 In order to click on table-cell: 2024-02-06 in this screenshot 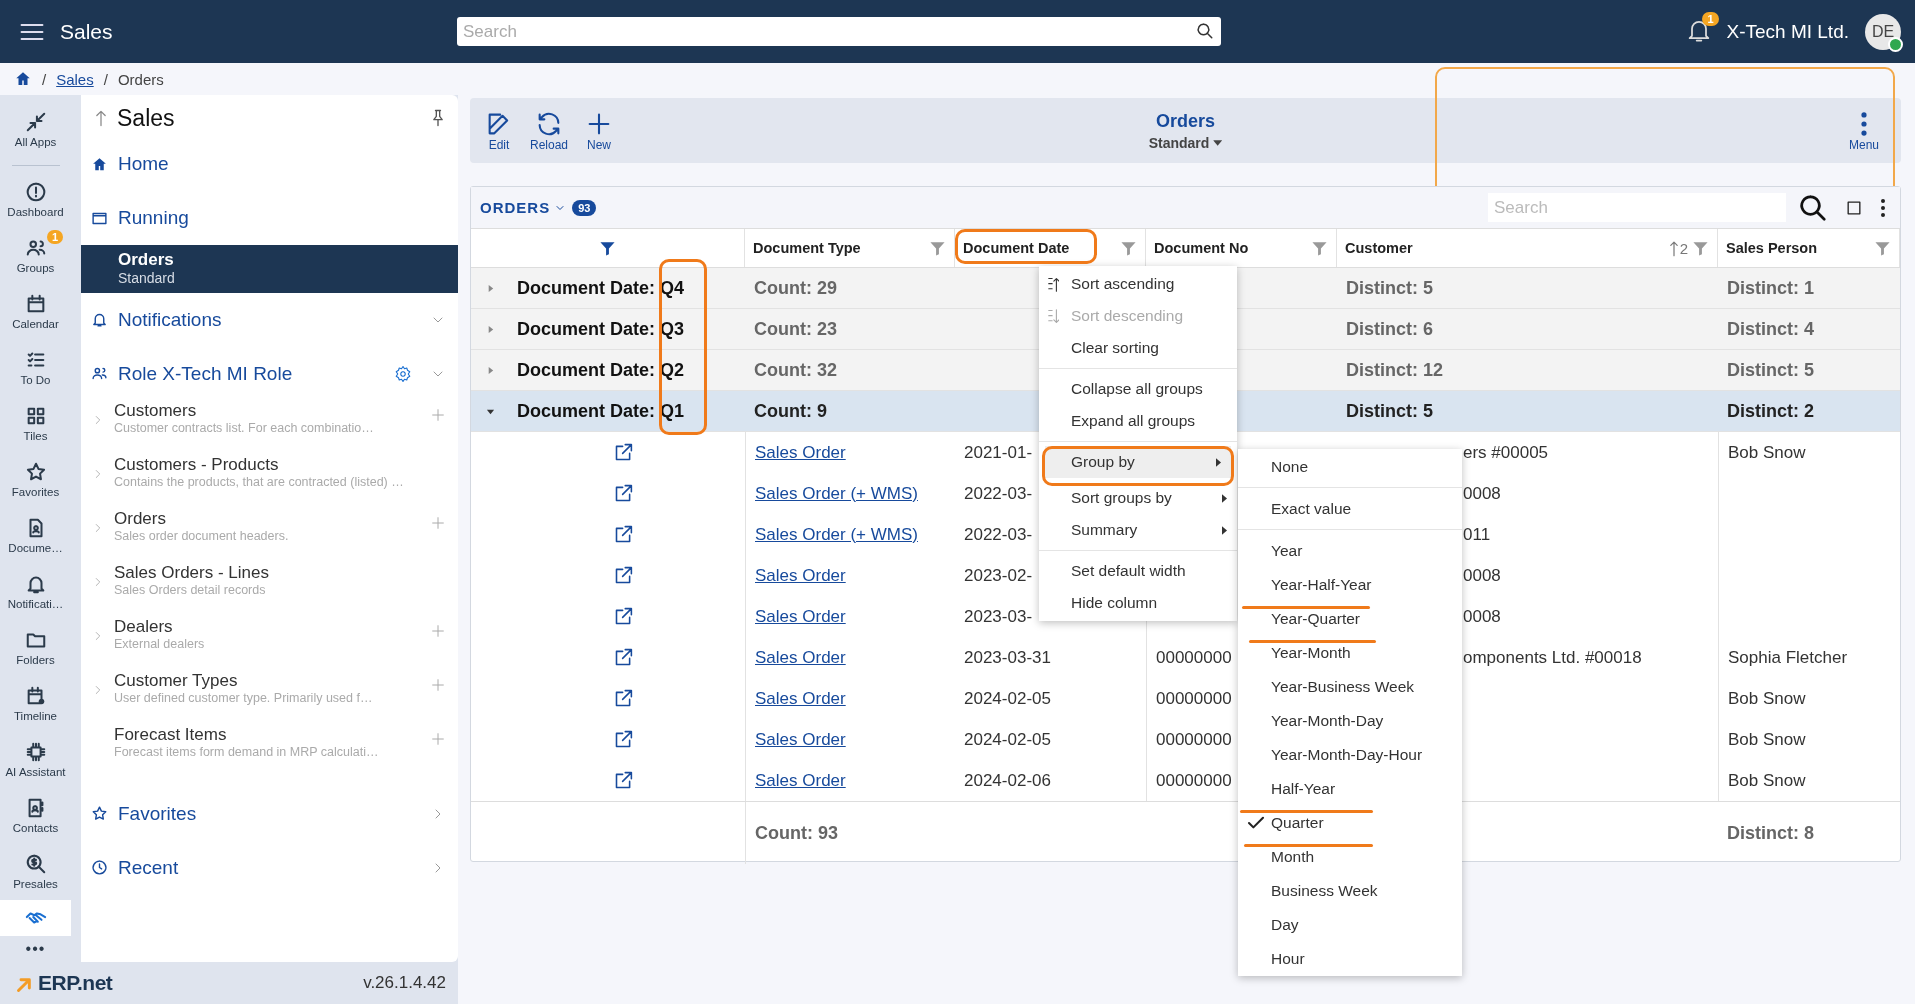, I will do `click(1007, 780)`.